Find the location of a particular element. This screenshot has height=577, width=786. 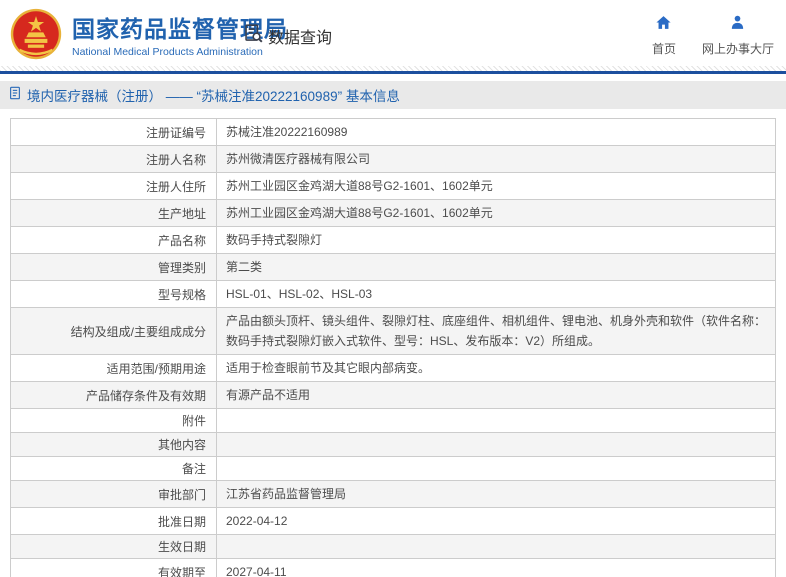

data-query-label: 数据查询 is located at coordinates (300, 38).